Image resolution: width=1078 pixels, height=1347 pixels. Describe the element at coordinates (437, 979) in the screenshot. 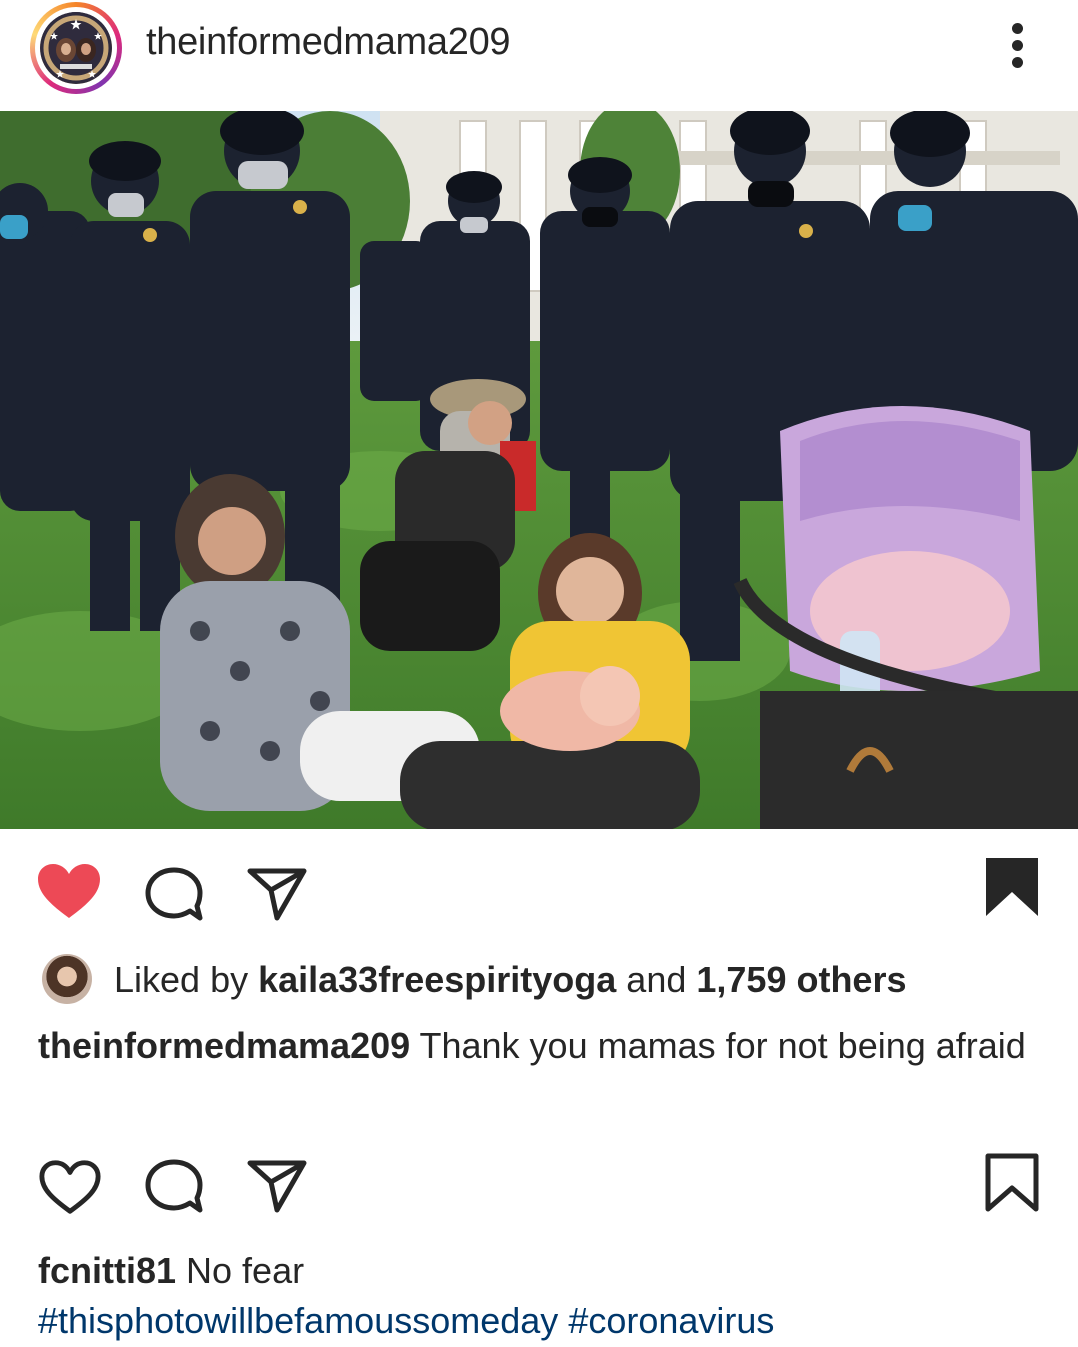

I see `liker-username: kaila33freespirityoga` at that location.